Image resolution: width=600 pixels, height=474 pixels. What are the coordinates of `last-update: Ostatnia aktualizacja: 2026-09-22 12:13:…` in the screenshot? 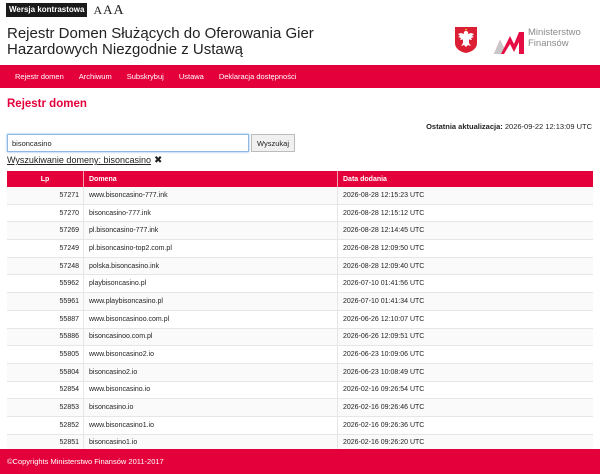 It's located at (509, 126).